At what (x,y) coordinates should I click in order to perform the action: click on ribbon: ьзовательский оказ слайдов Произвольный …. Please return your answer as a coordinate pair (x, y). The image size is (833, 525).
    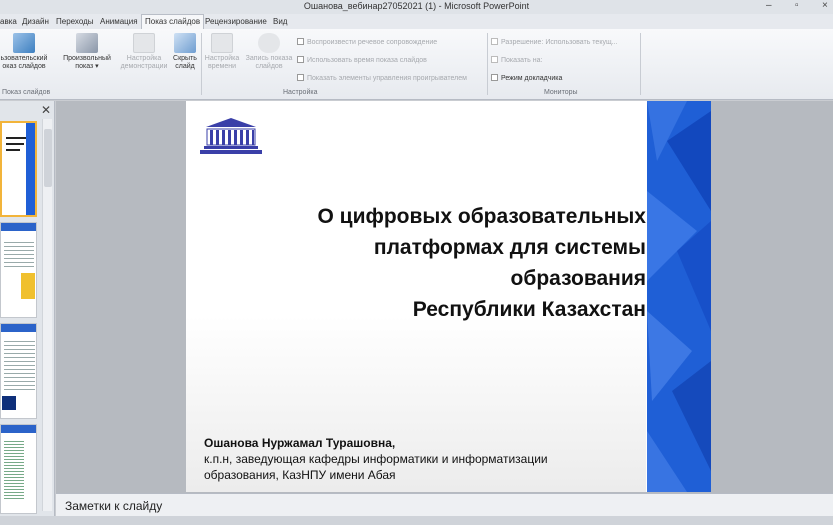
    Looking at the image, I should click on (416, 64).